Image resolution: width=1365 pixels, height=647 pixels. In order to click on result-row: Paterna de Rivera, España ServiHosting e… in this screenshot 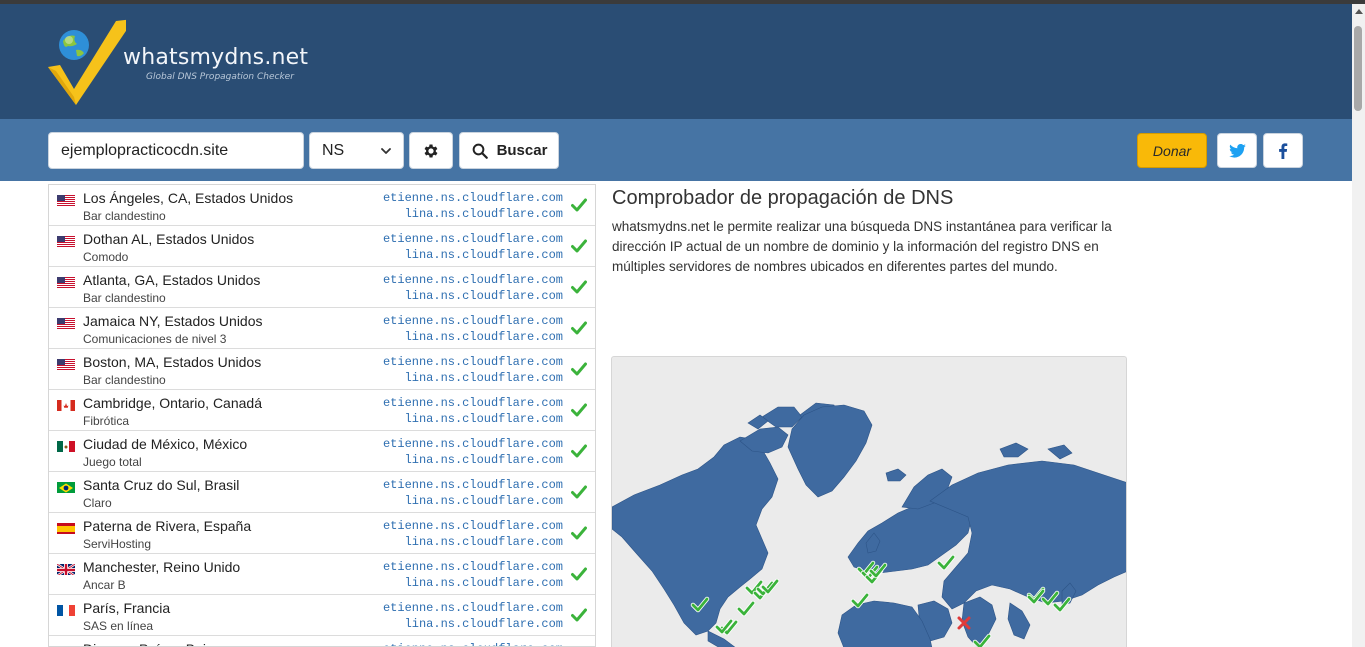, I will do `click(322, 533)`.